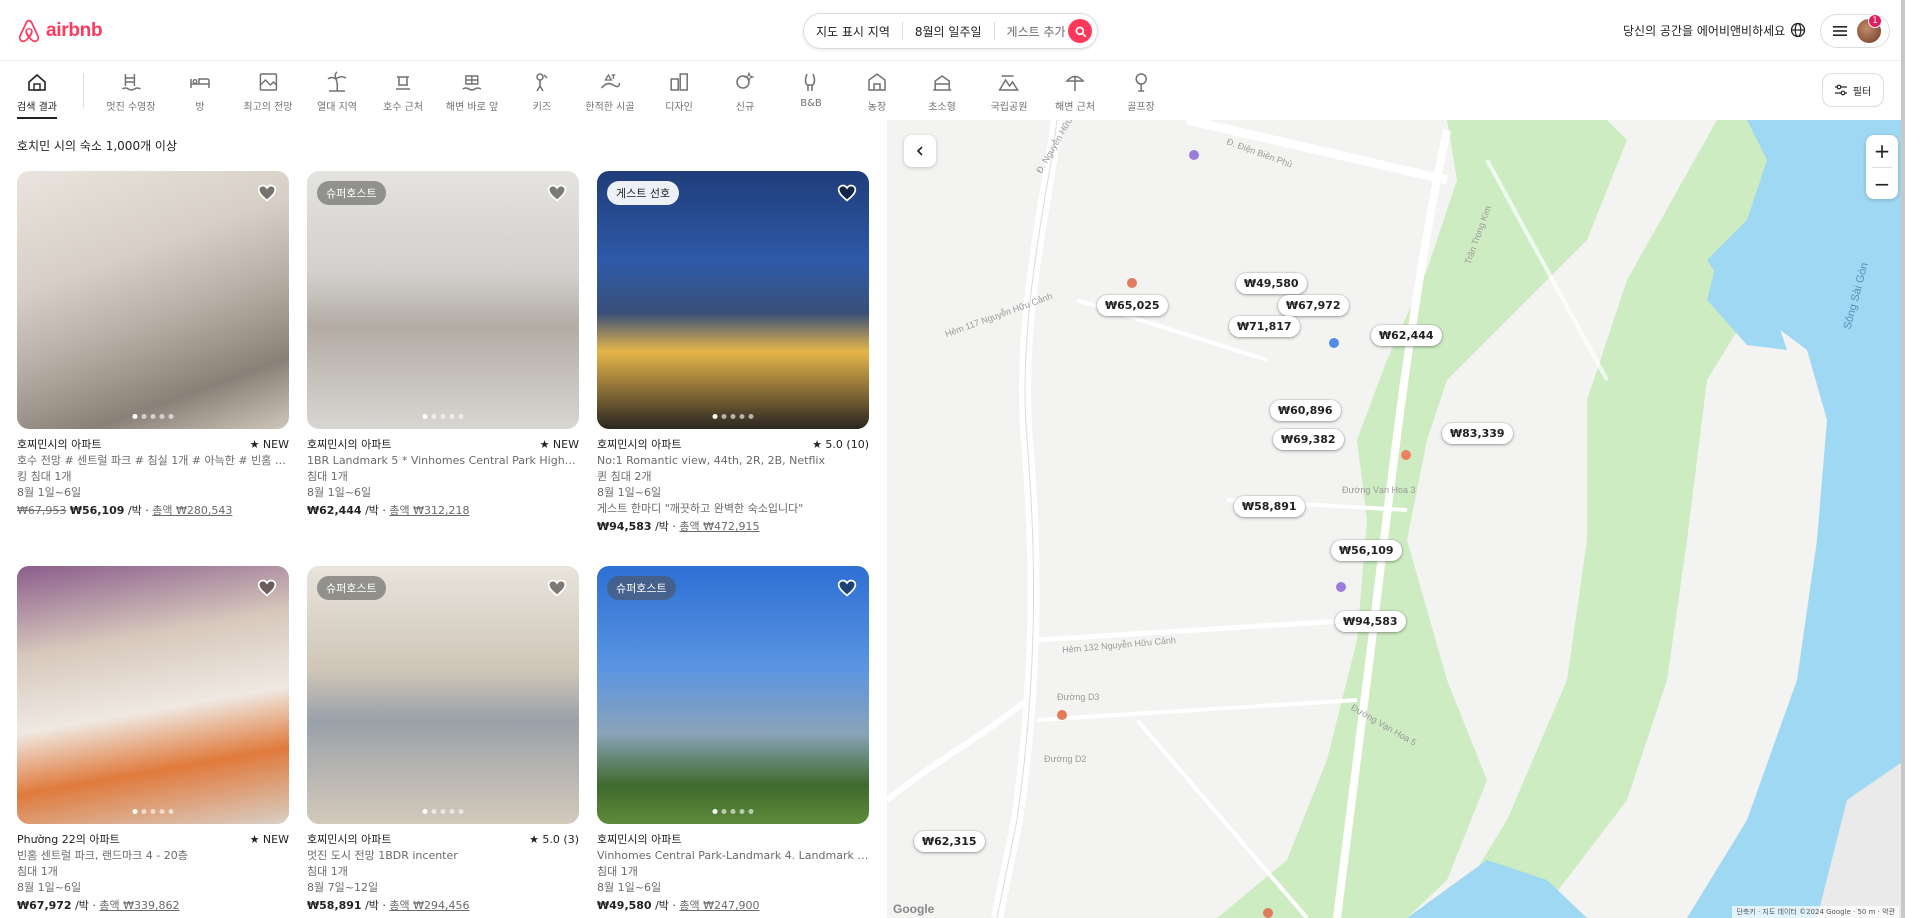 This screenshot has width=1905, height=918. Describe the element at coordinates (268, 92) in the screenshot. I see `category-view: 최고의 전망` at that location.